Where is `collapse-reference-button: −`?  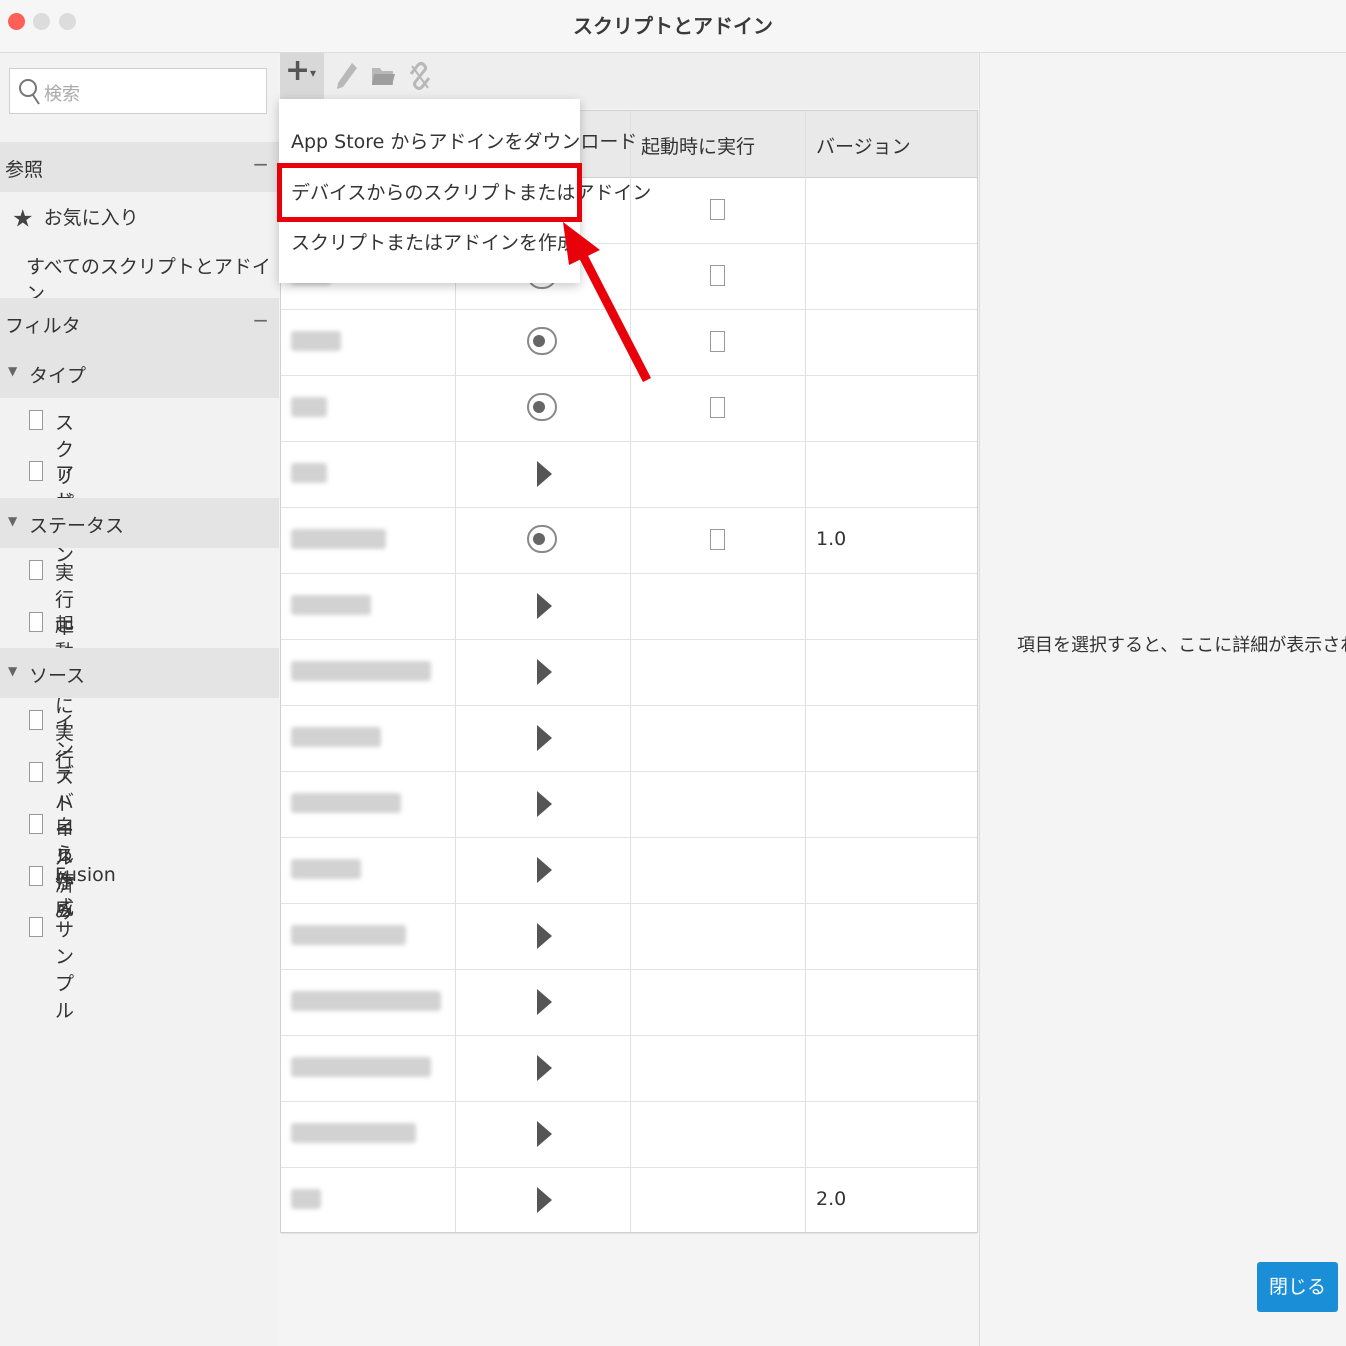
collapse-reference-button: − is located at coordinates (260, 164).